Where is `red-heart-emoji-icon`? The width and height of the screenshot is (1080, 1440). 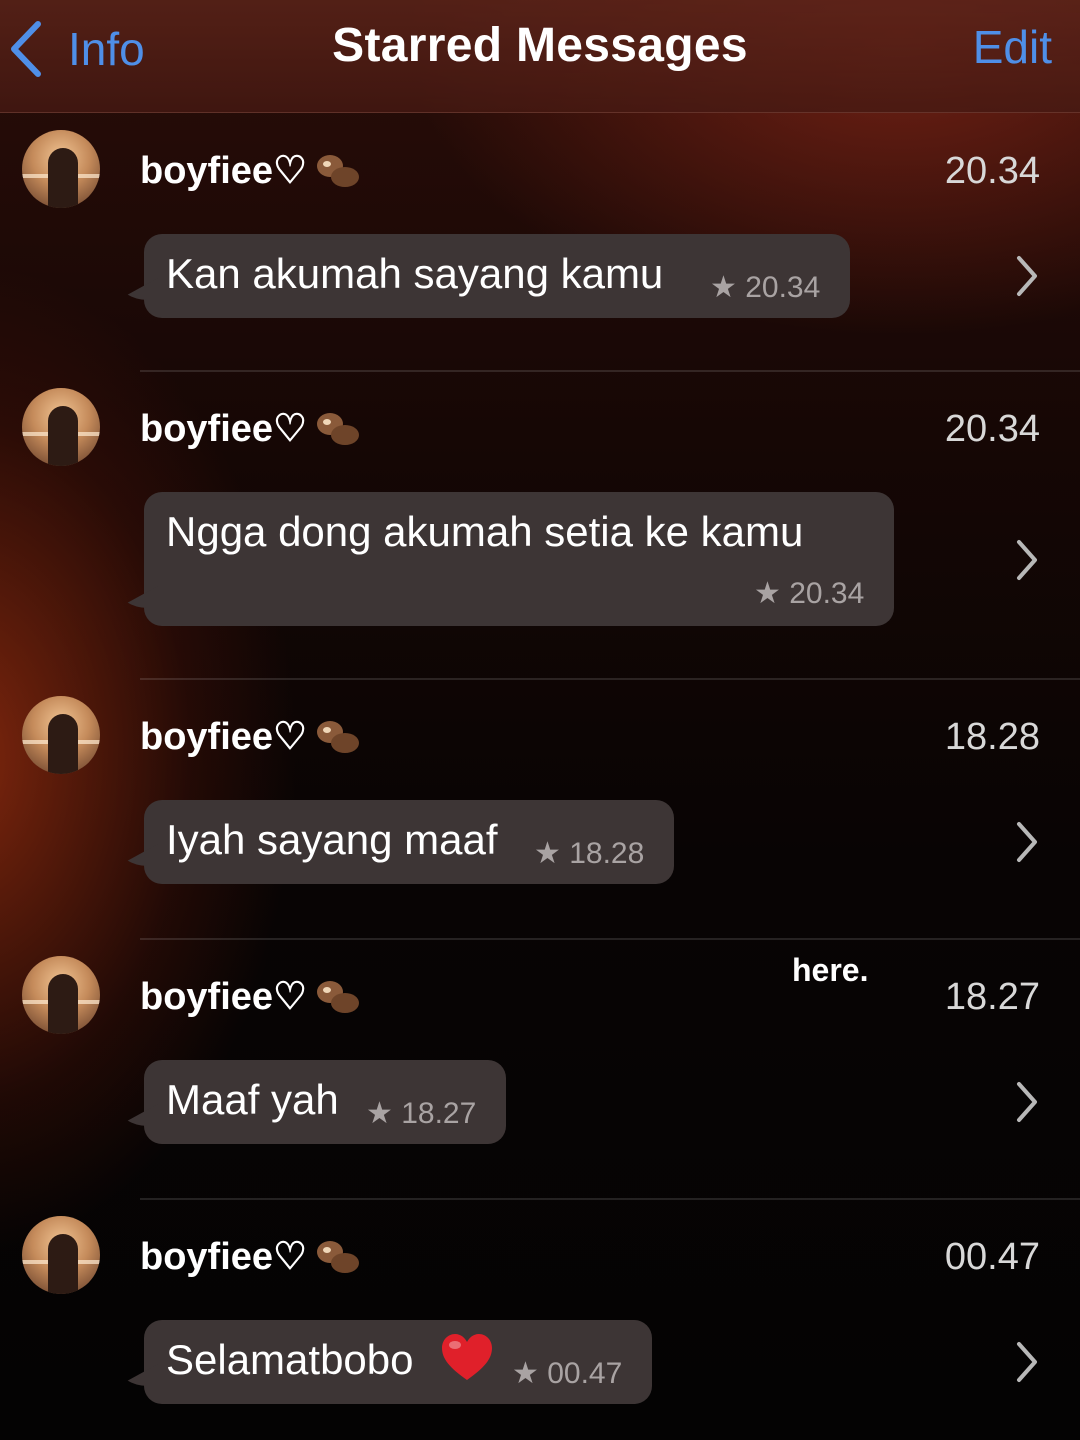
red-heart-emoji-icon is located at coordinates (467, 1357).